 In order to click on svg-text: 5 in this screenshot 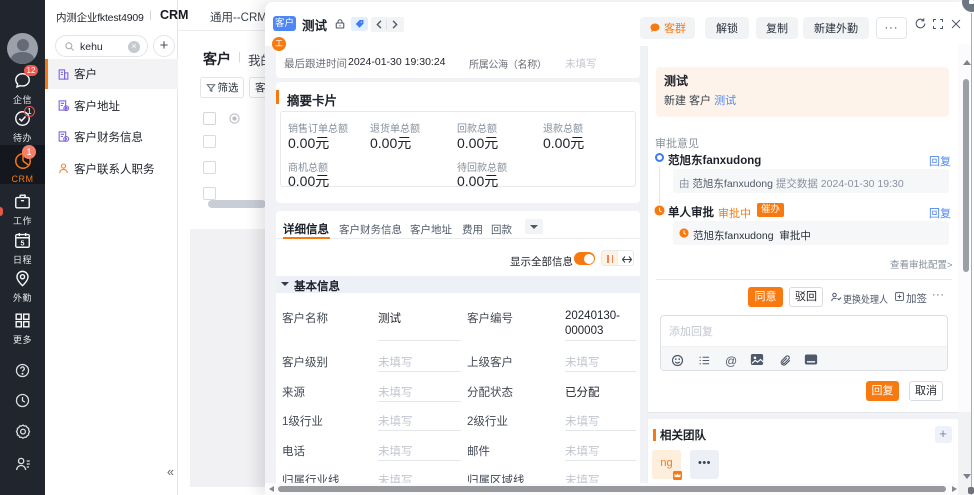, I will do `click(23, 243)`.